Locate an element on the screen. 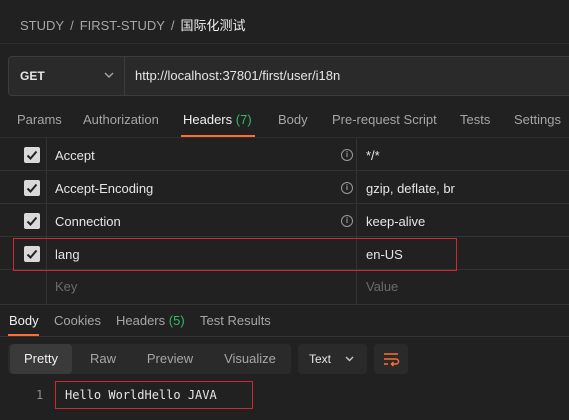 This screenshot has height=420, width=569. header-value: */* is located at coordinates (373, 155).